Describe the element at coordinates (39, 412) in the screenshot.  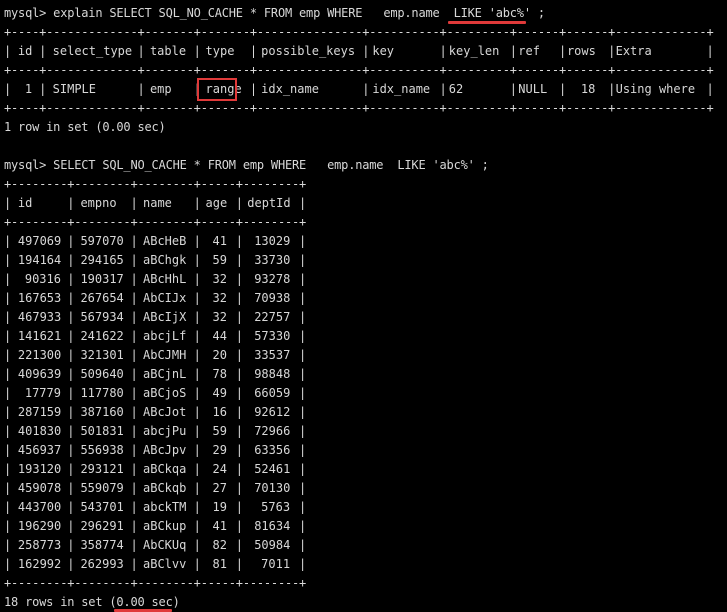
I see `result-cell-0: 287159` at that location.